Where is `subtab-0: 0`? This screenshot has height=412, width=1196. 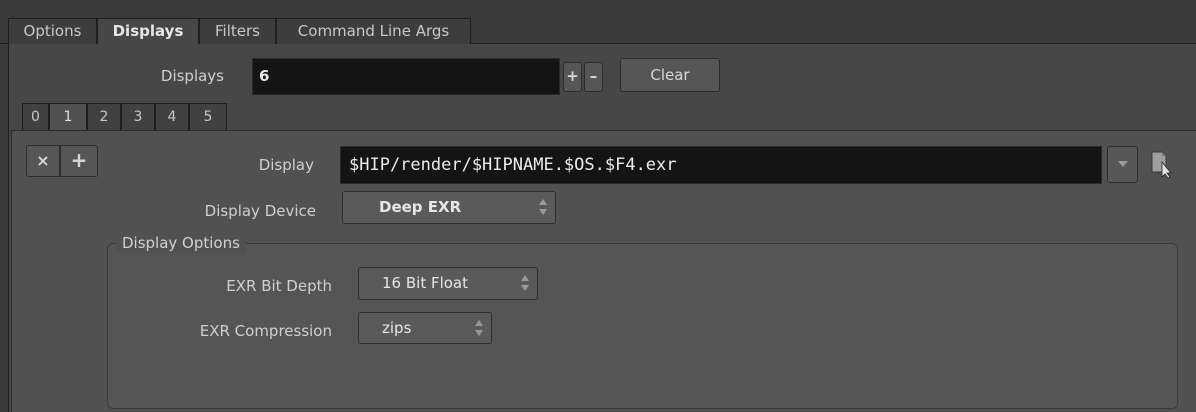
subtab-0: 0 is located at coordinates (35, 117).